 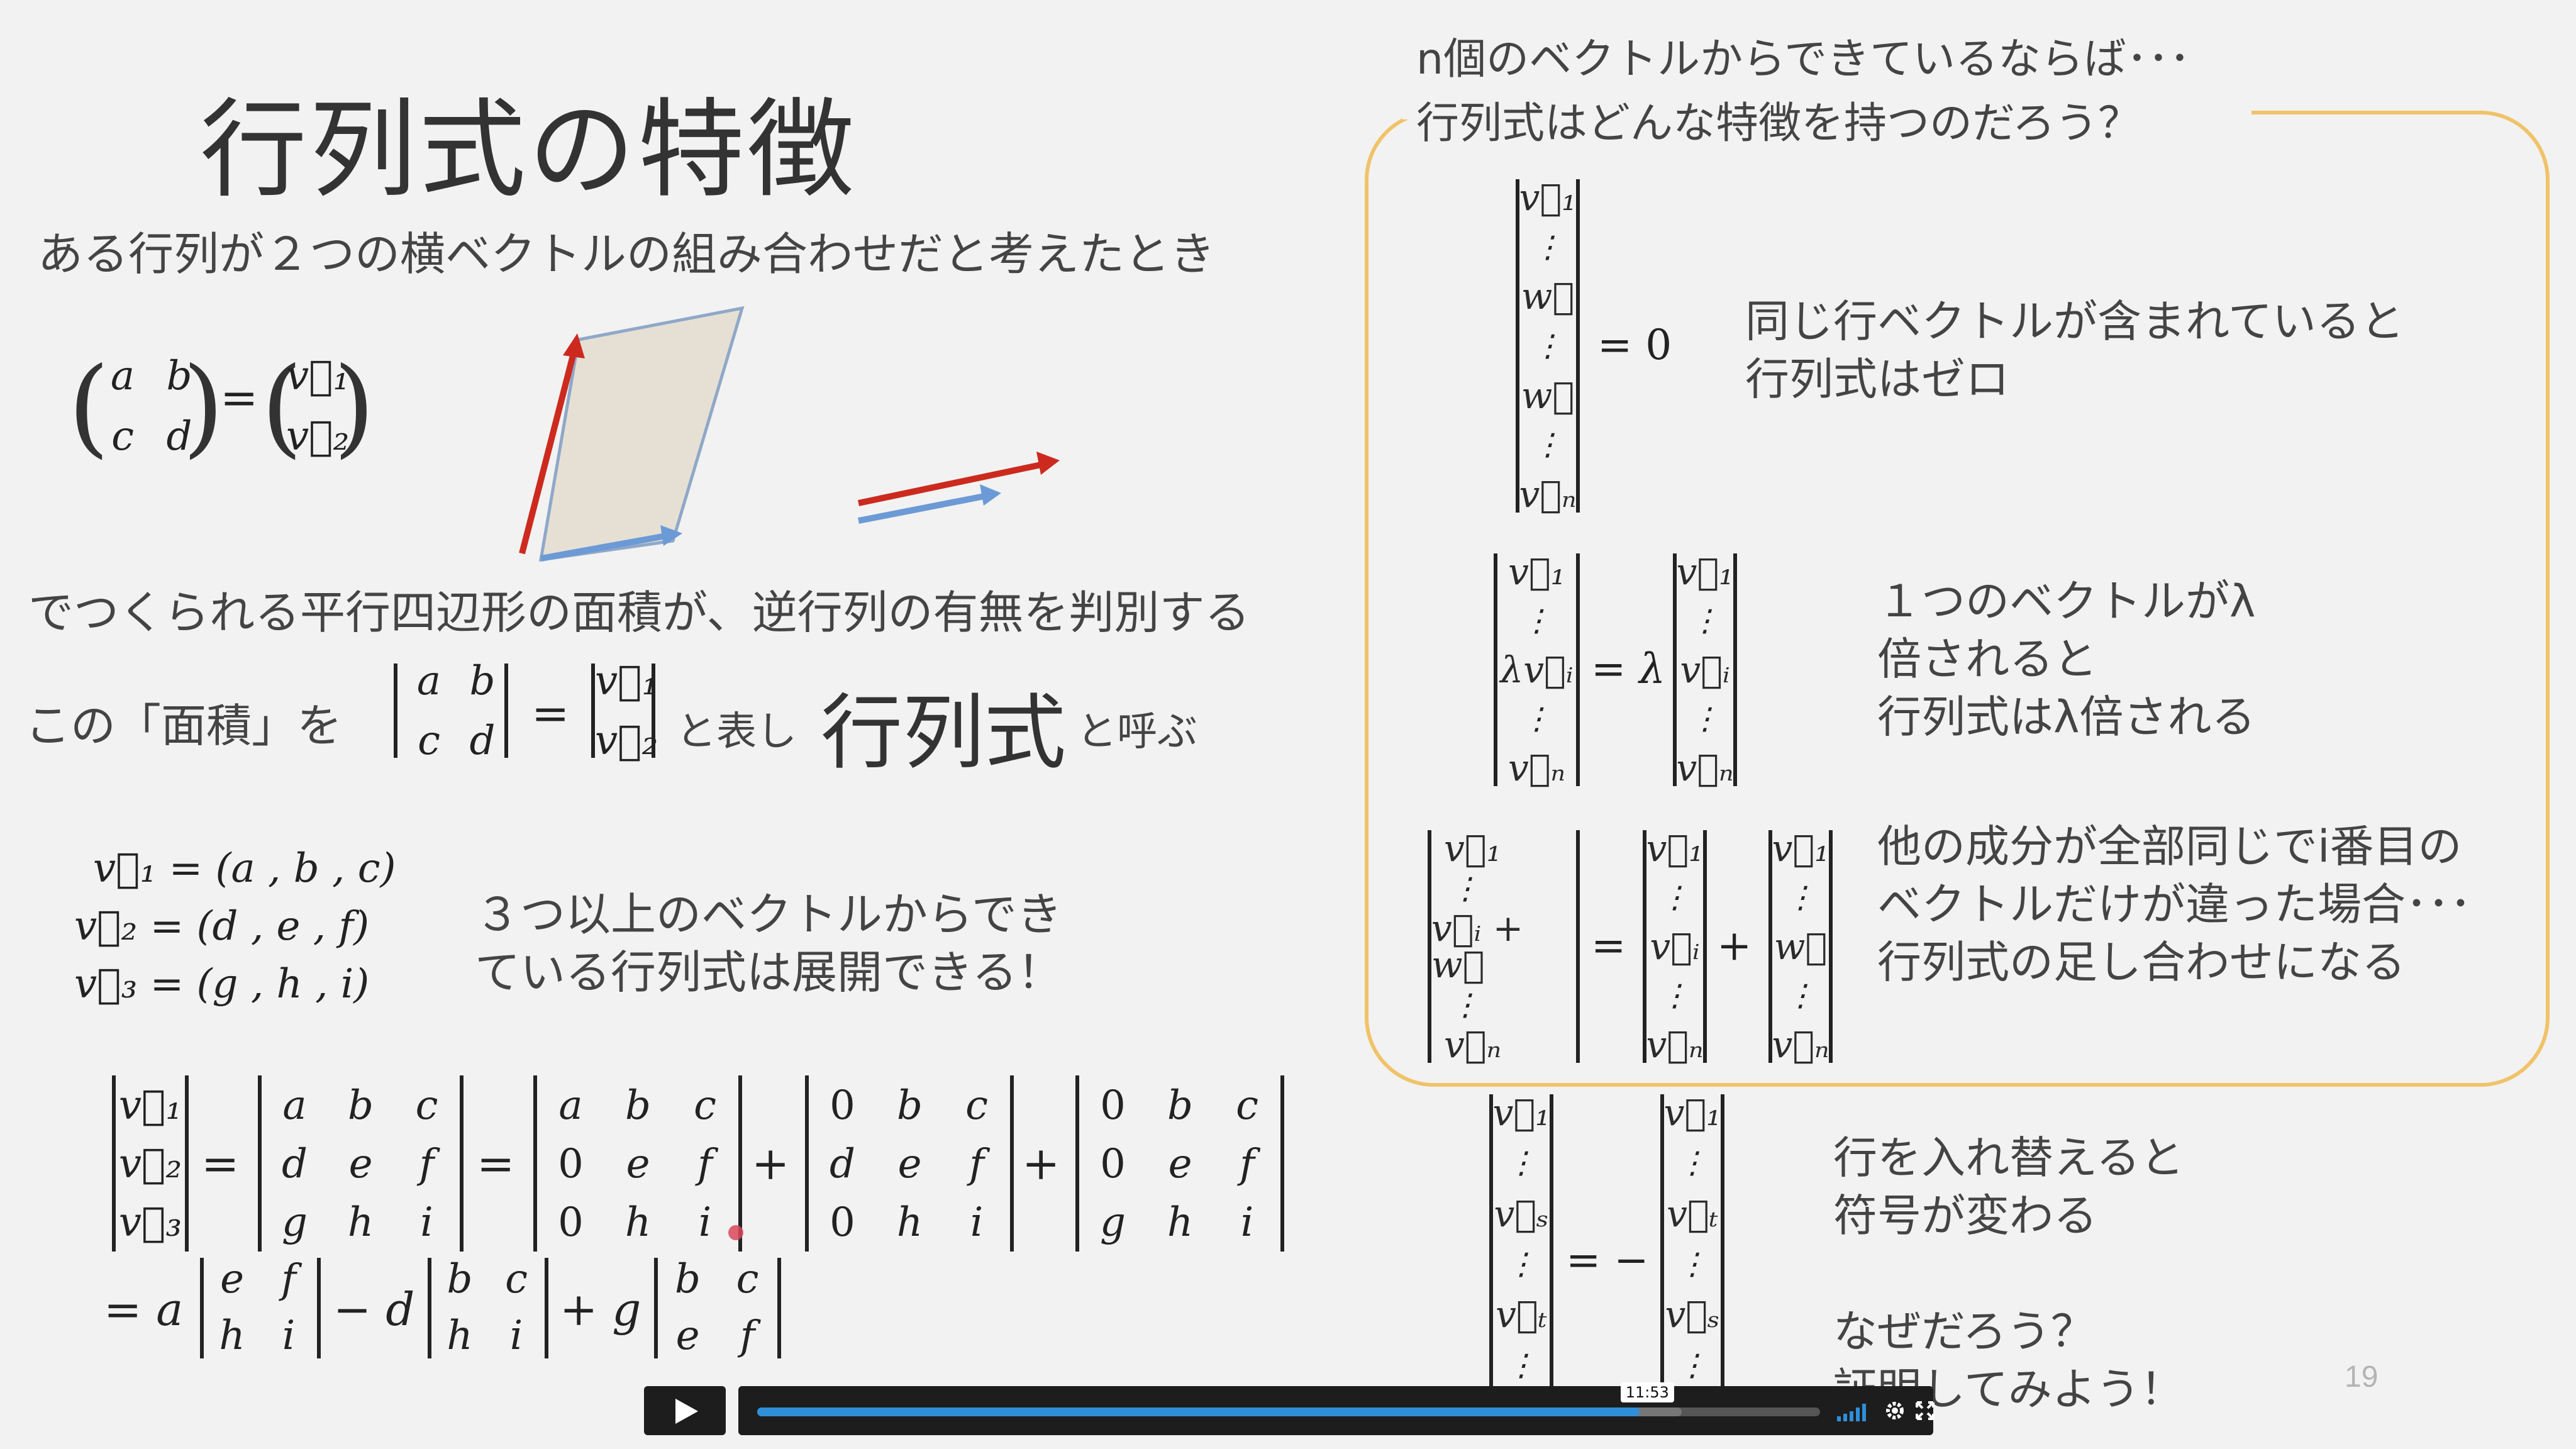 I want to click on control-bar: 11:53, so click(x=1337, y=1408).